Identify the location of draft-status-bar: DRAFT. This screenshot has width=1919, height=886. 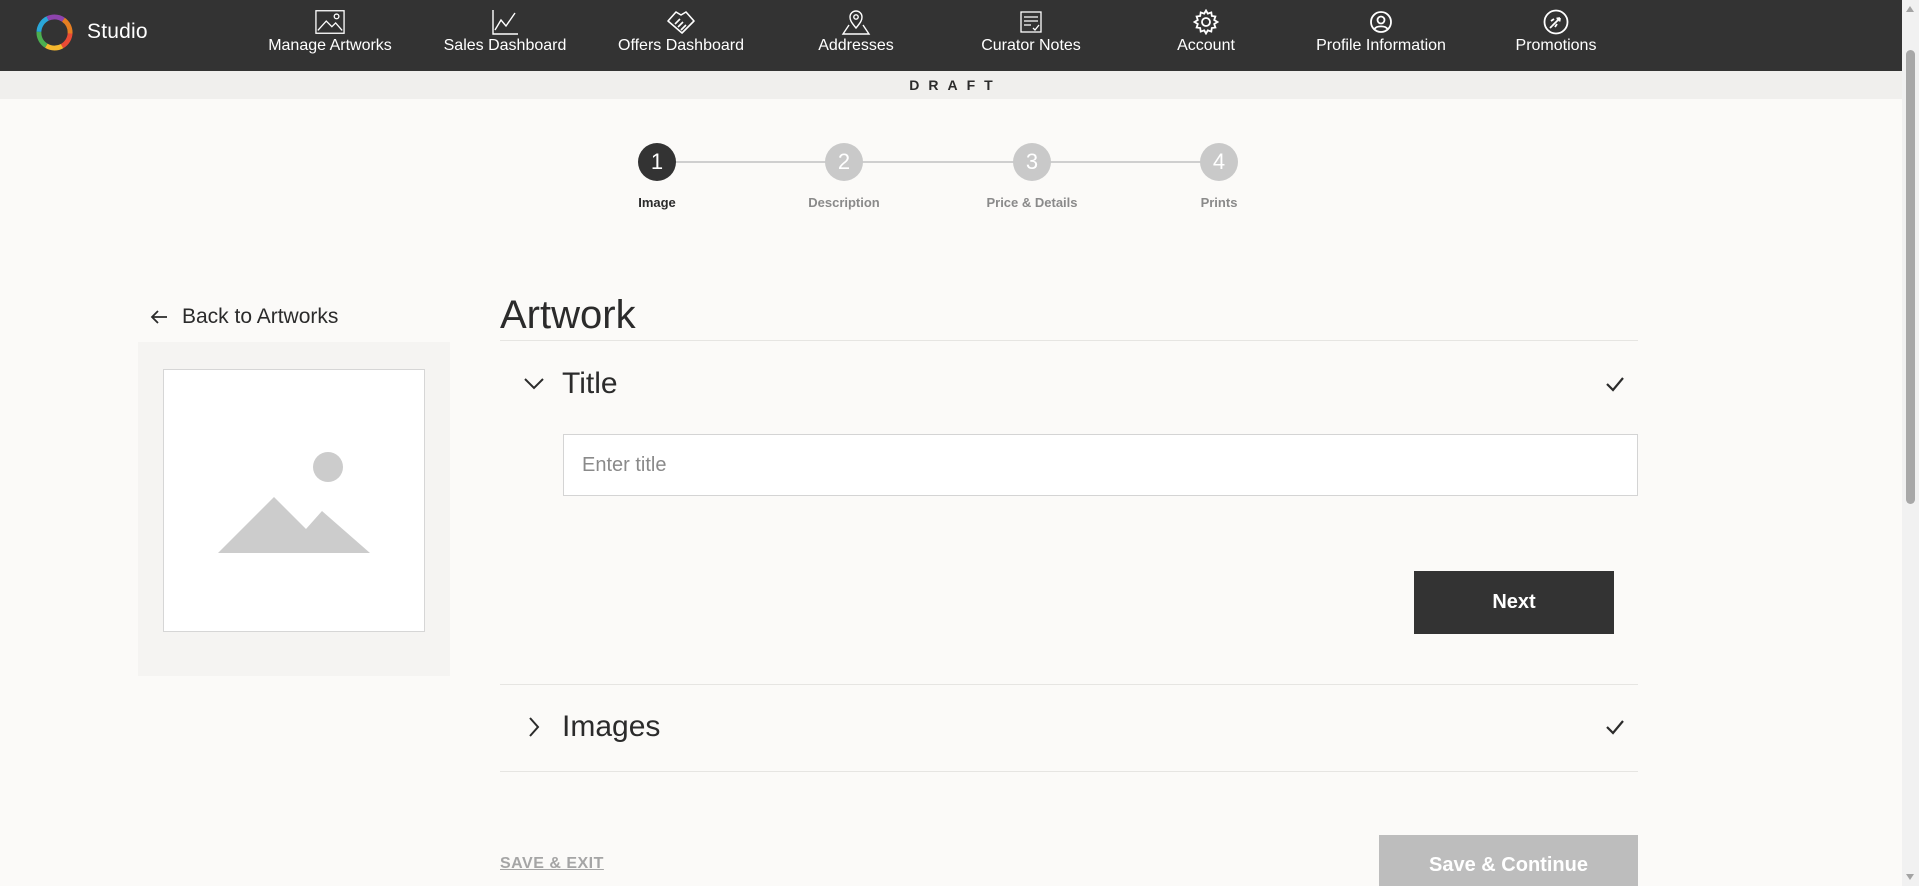
(951, 85).